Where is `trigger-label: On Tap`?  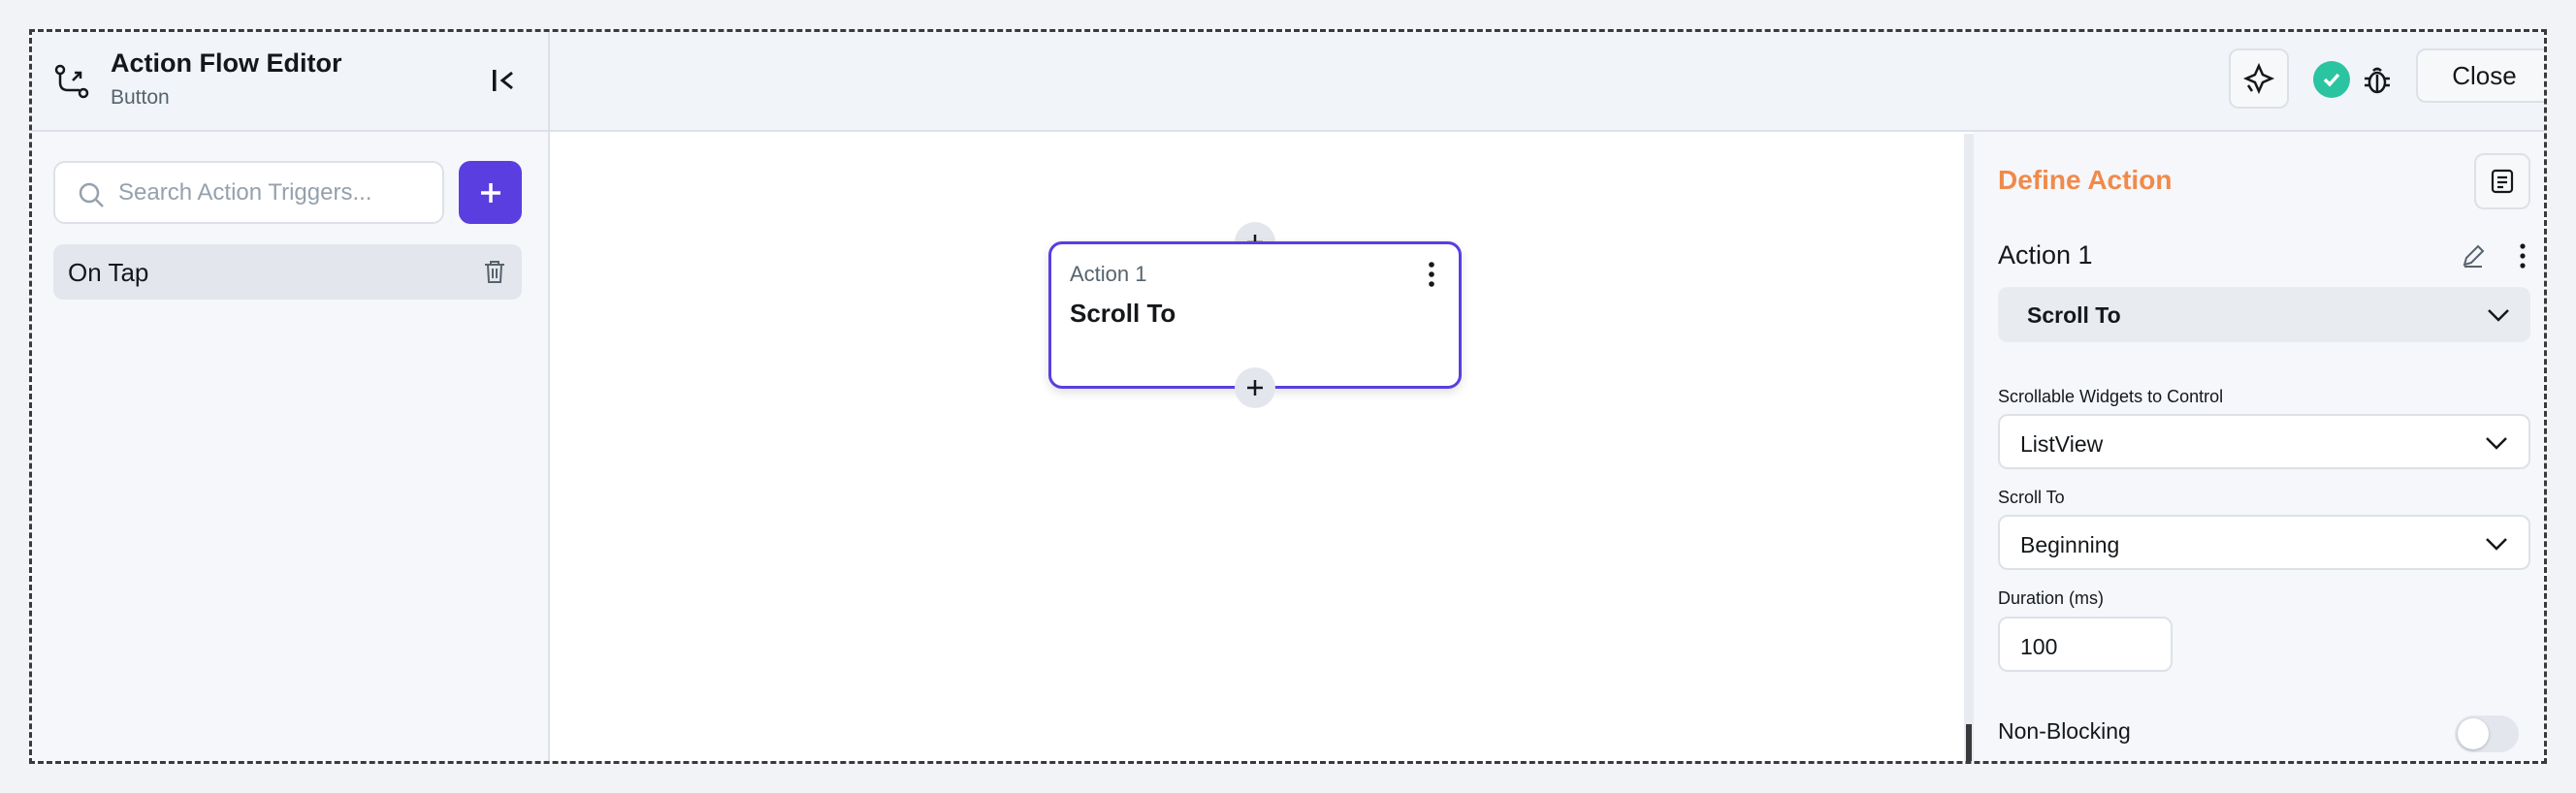 trigger-label: On Tap is located at coordinates (108, 272).